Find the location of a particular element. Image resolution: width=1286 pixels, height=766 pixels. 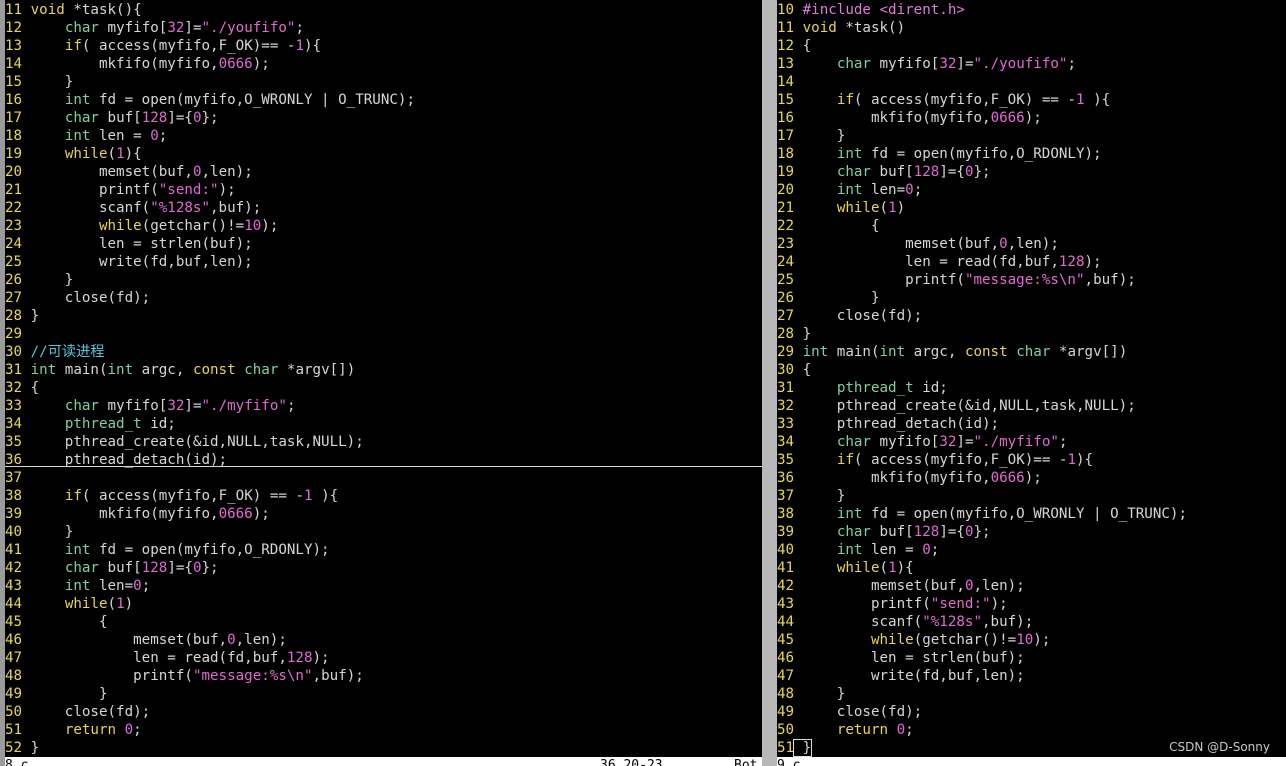

line-number: 11 is located at coordinates (786, 28).